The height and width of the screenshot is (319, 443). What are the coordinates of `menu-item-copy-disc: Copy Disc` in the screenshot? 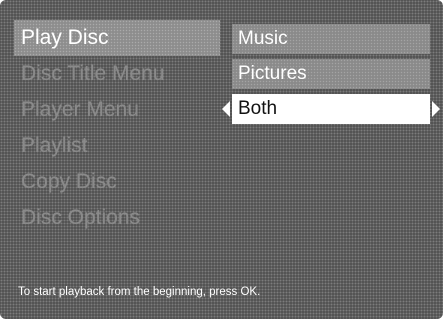 It's located at (117, 182).